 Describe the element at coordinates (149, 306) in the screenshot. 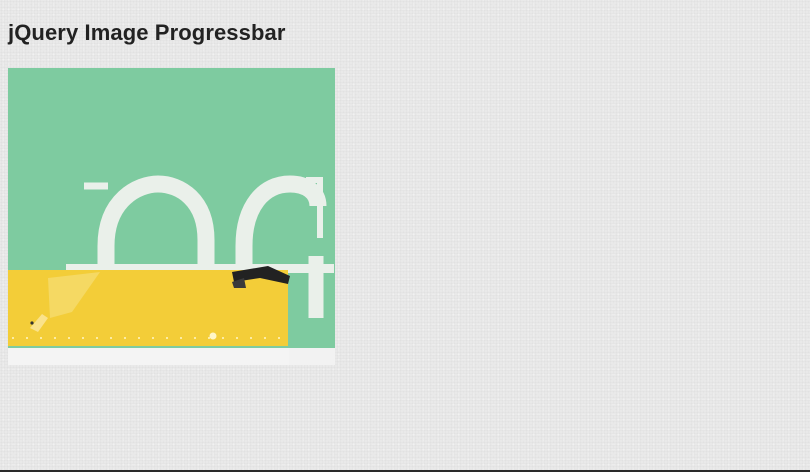

I see `pencil-graphic` at that location.